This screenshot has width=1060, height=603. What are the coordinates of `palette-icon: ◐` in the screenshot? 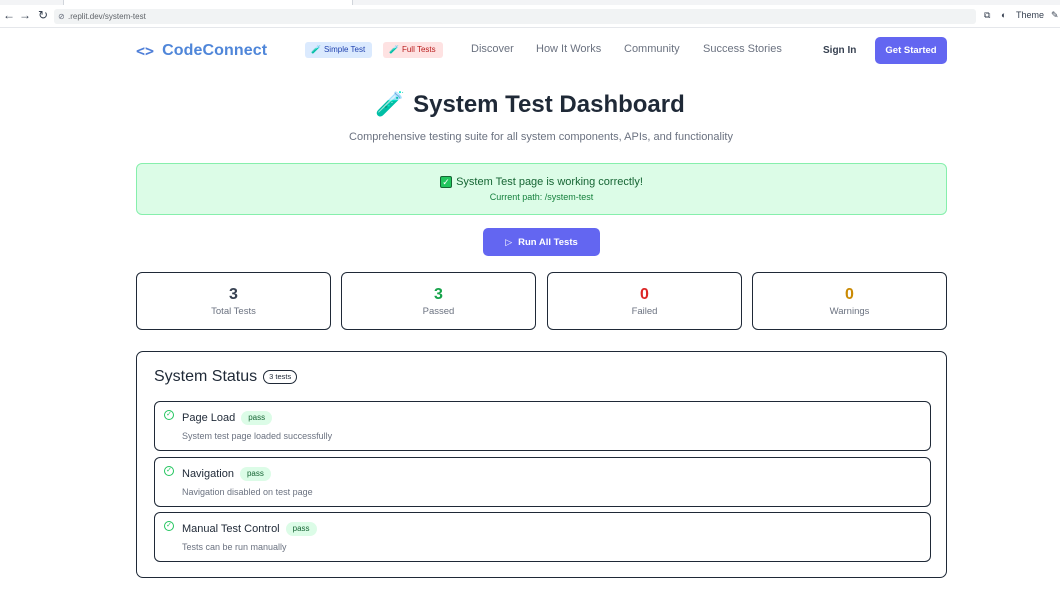 It's located at (1003, 15).